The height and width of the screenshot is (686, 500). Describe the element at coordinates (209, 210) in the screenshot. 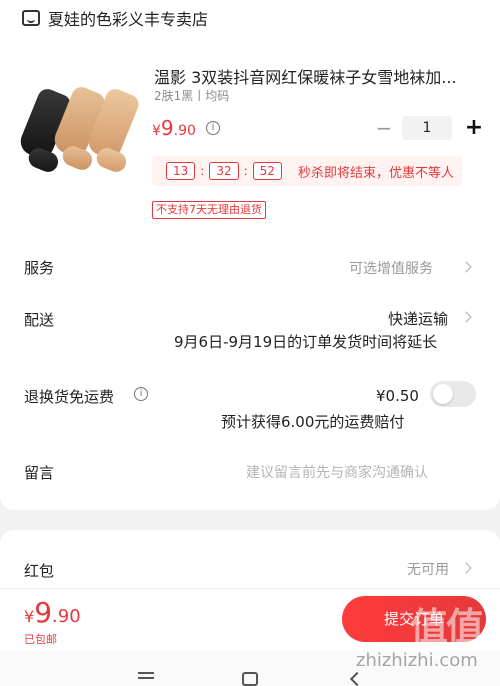

I see `no-return-badge: 不支持7天无理由退货` at that location.